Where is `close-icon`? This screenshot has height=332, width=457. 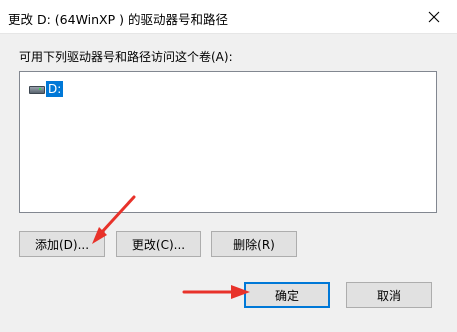
close-icon is located at coordinates (434, 16).